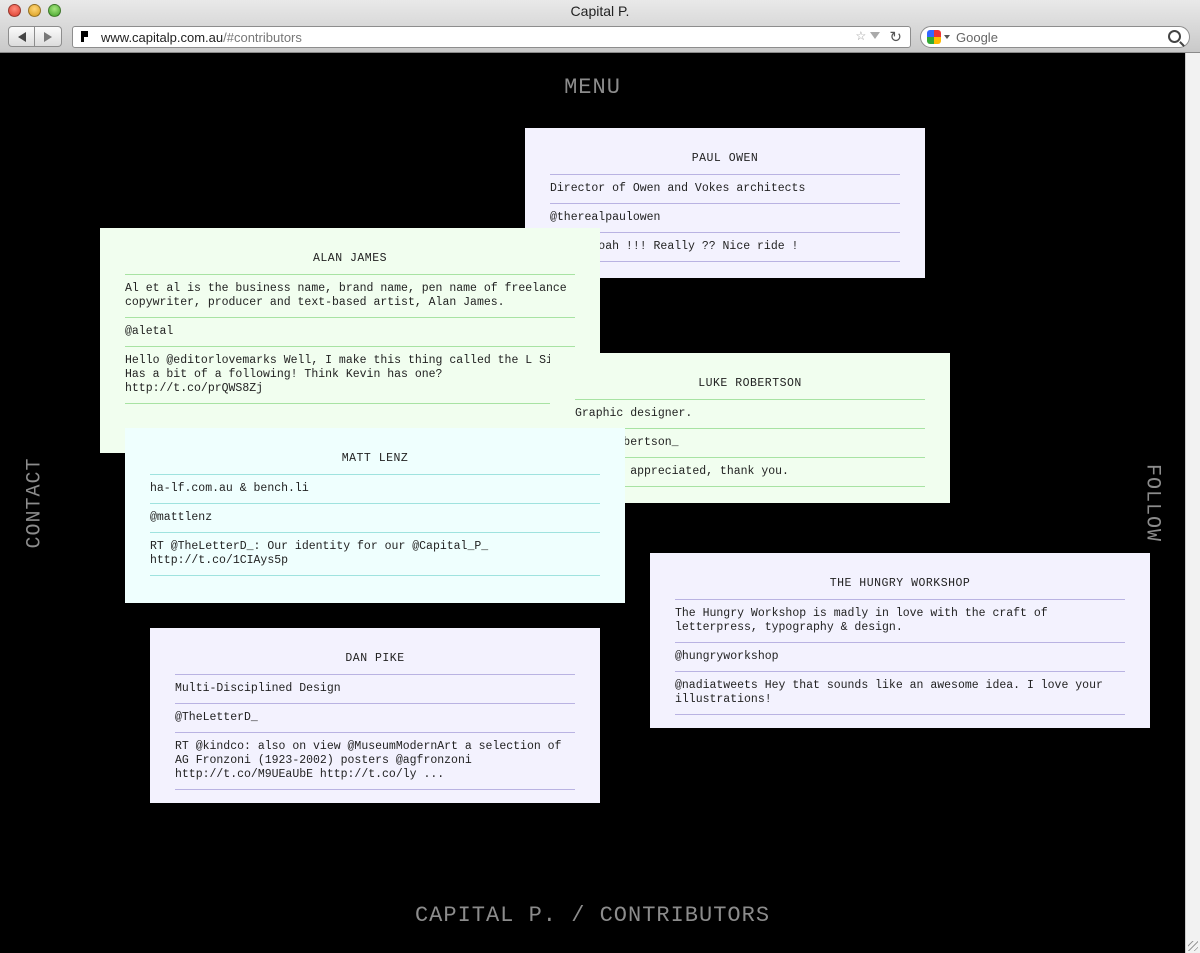 This screenshot has height=953, width=1200. Describe the element at coordinates (35, 502) in the screenshot. I see `contact-link: CONTACT` at that location.